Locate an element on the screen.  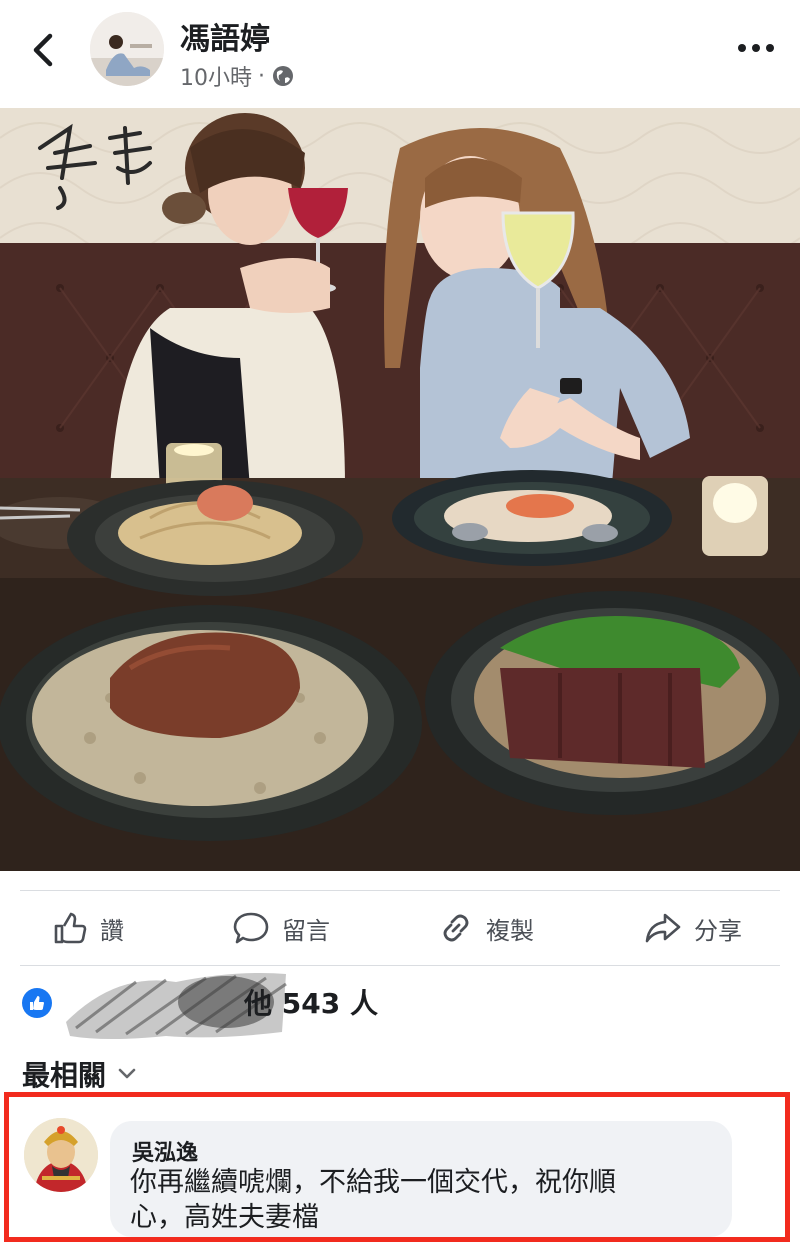
share-icon is located at coordinates (663, 928).